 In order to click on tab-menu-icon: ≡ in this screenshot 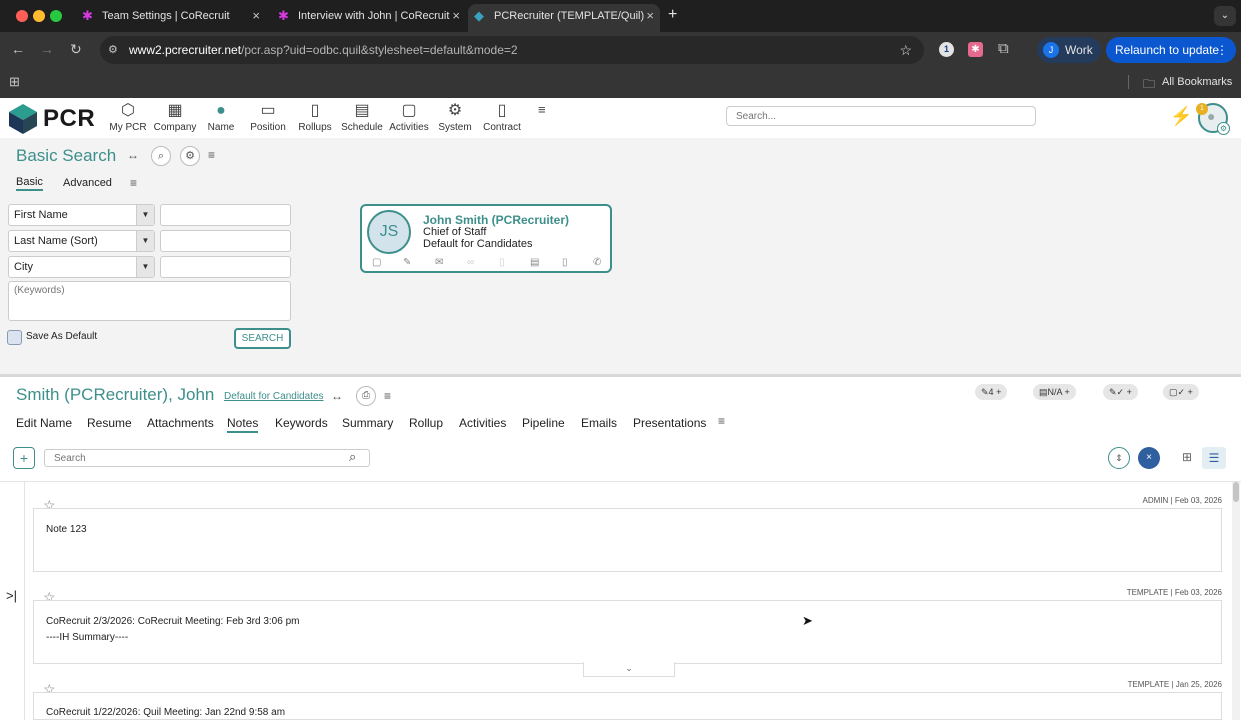, I will do `click(133, 183)`.